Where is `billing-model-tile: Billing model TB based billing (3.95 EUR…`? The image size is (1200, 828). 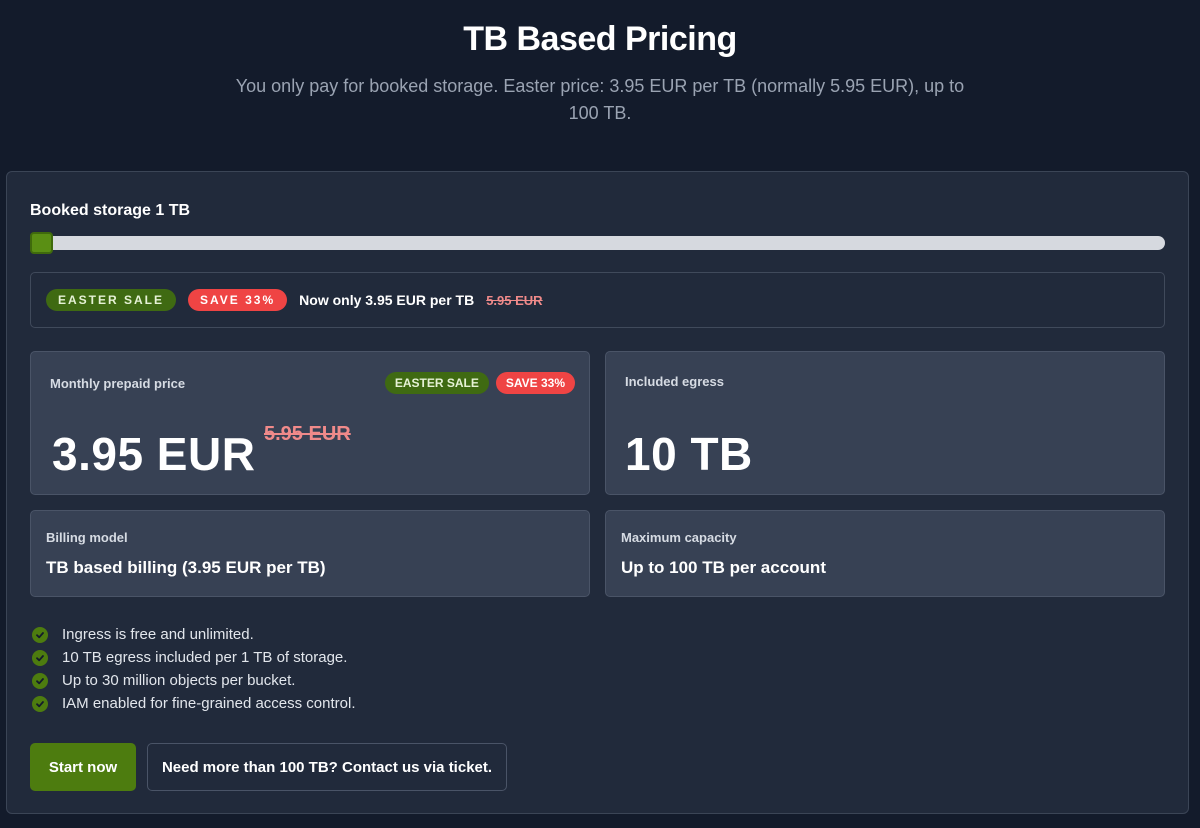 billing-model-tile: Billing model TB based billing (3.95 EUR… is located at coordinates (310, 553).